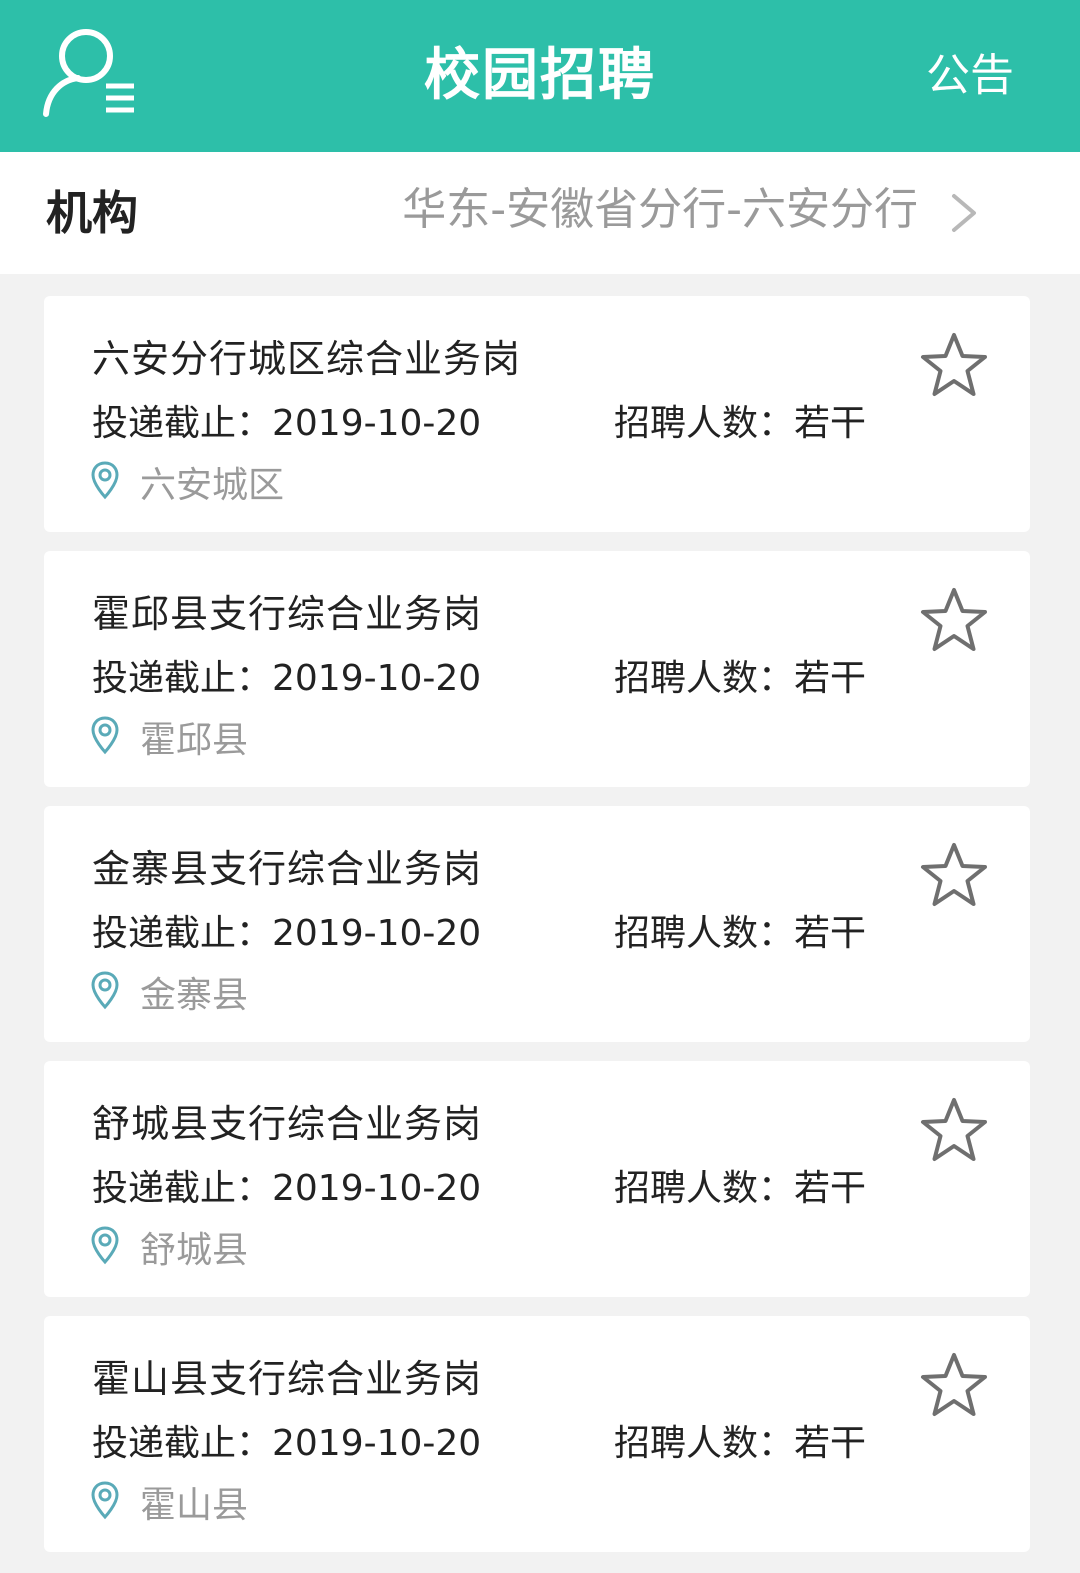 The image size is (1080, 1573). I want to click on job-location: 霍邱县, so click(194, 740).